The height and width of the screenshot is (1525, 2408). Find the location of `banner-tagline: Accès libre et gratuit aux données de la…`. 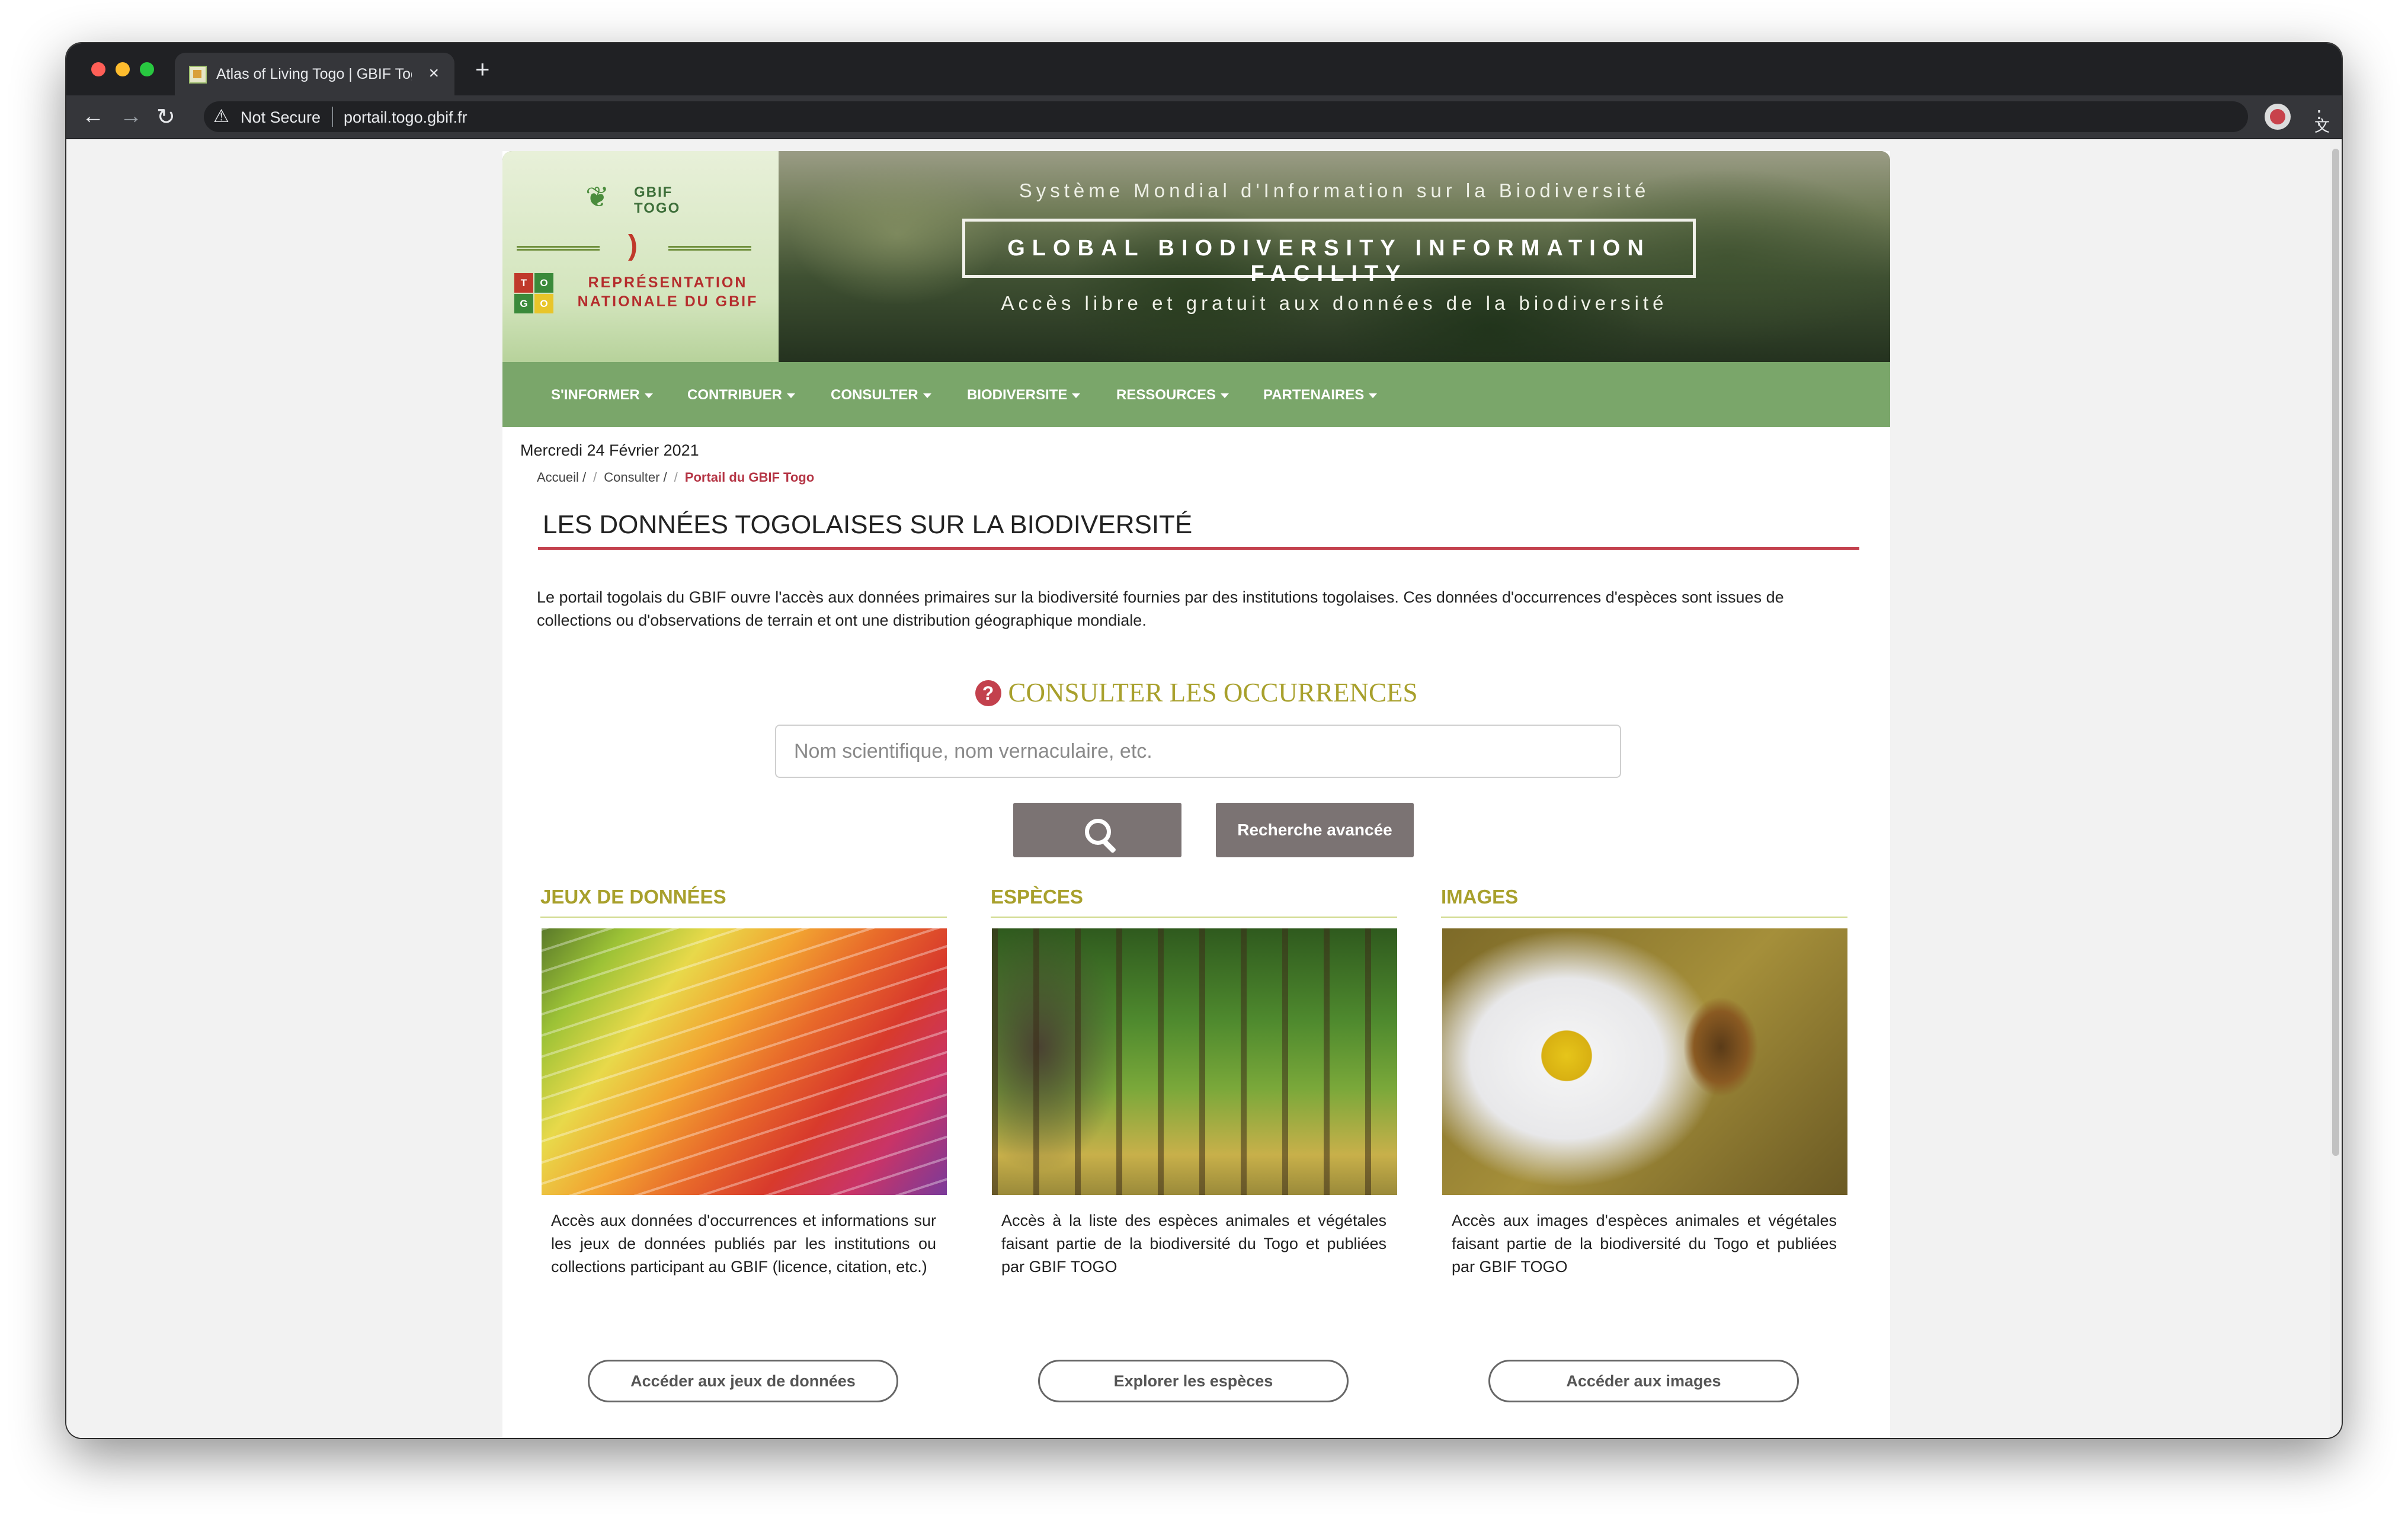

banner-tagline: Accès libre et gratuit aux données de la… is located at coordinates (1334, 303).